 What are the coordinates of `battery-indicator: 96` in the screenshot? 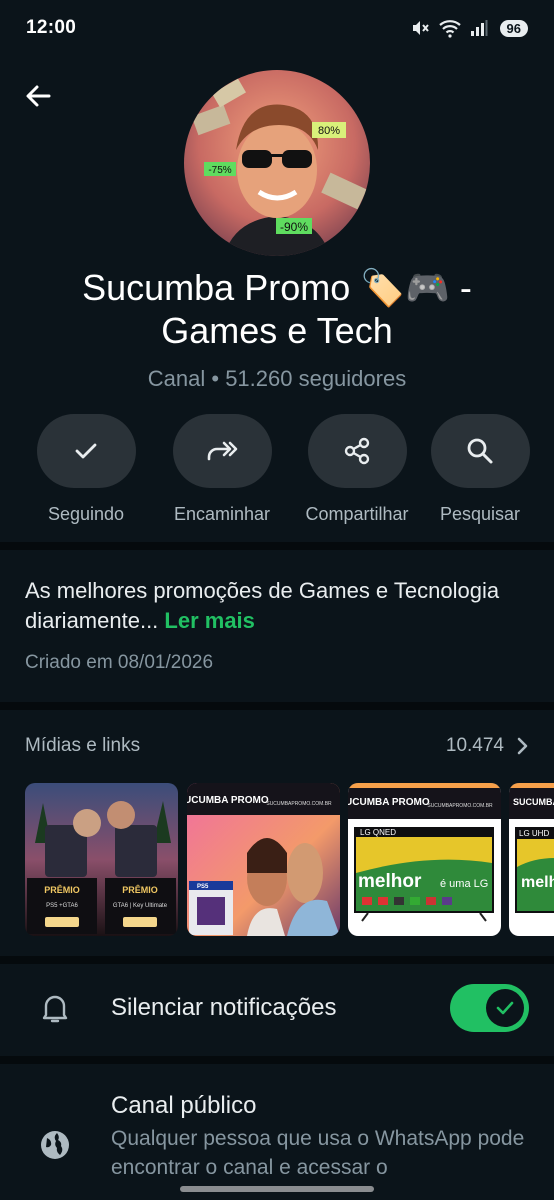 It's located at (513, 28).